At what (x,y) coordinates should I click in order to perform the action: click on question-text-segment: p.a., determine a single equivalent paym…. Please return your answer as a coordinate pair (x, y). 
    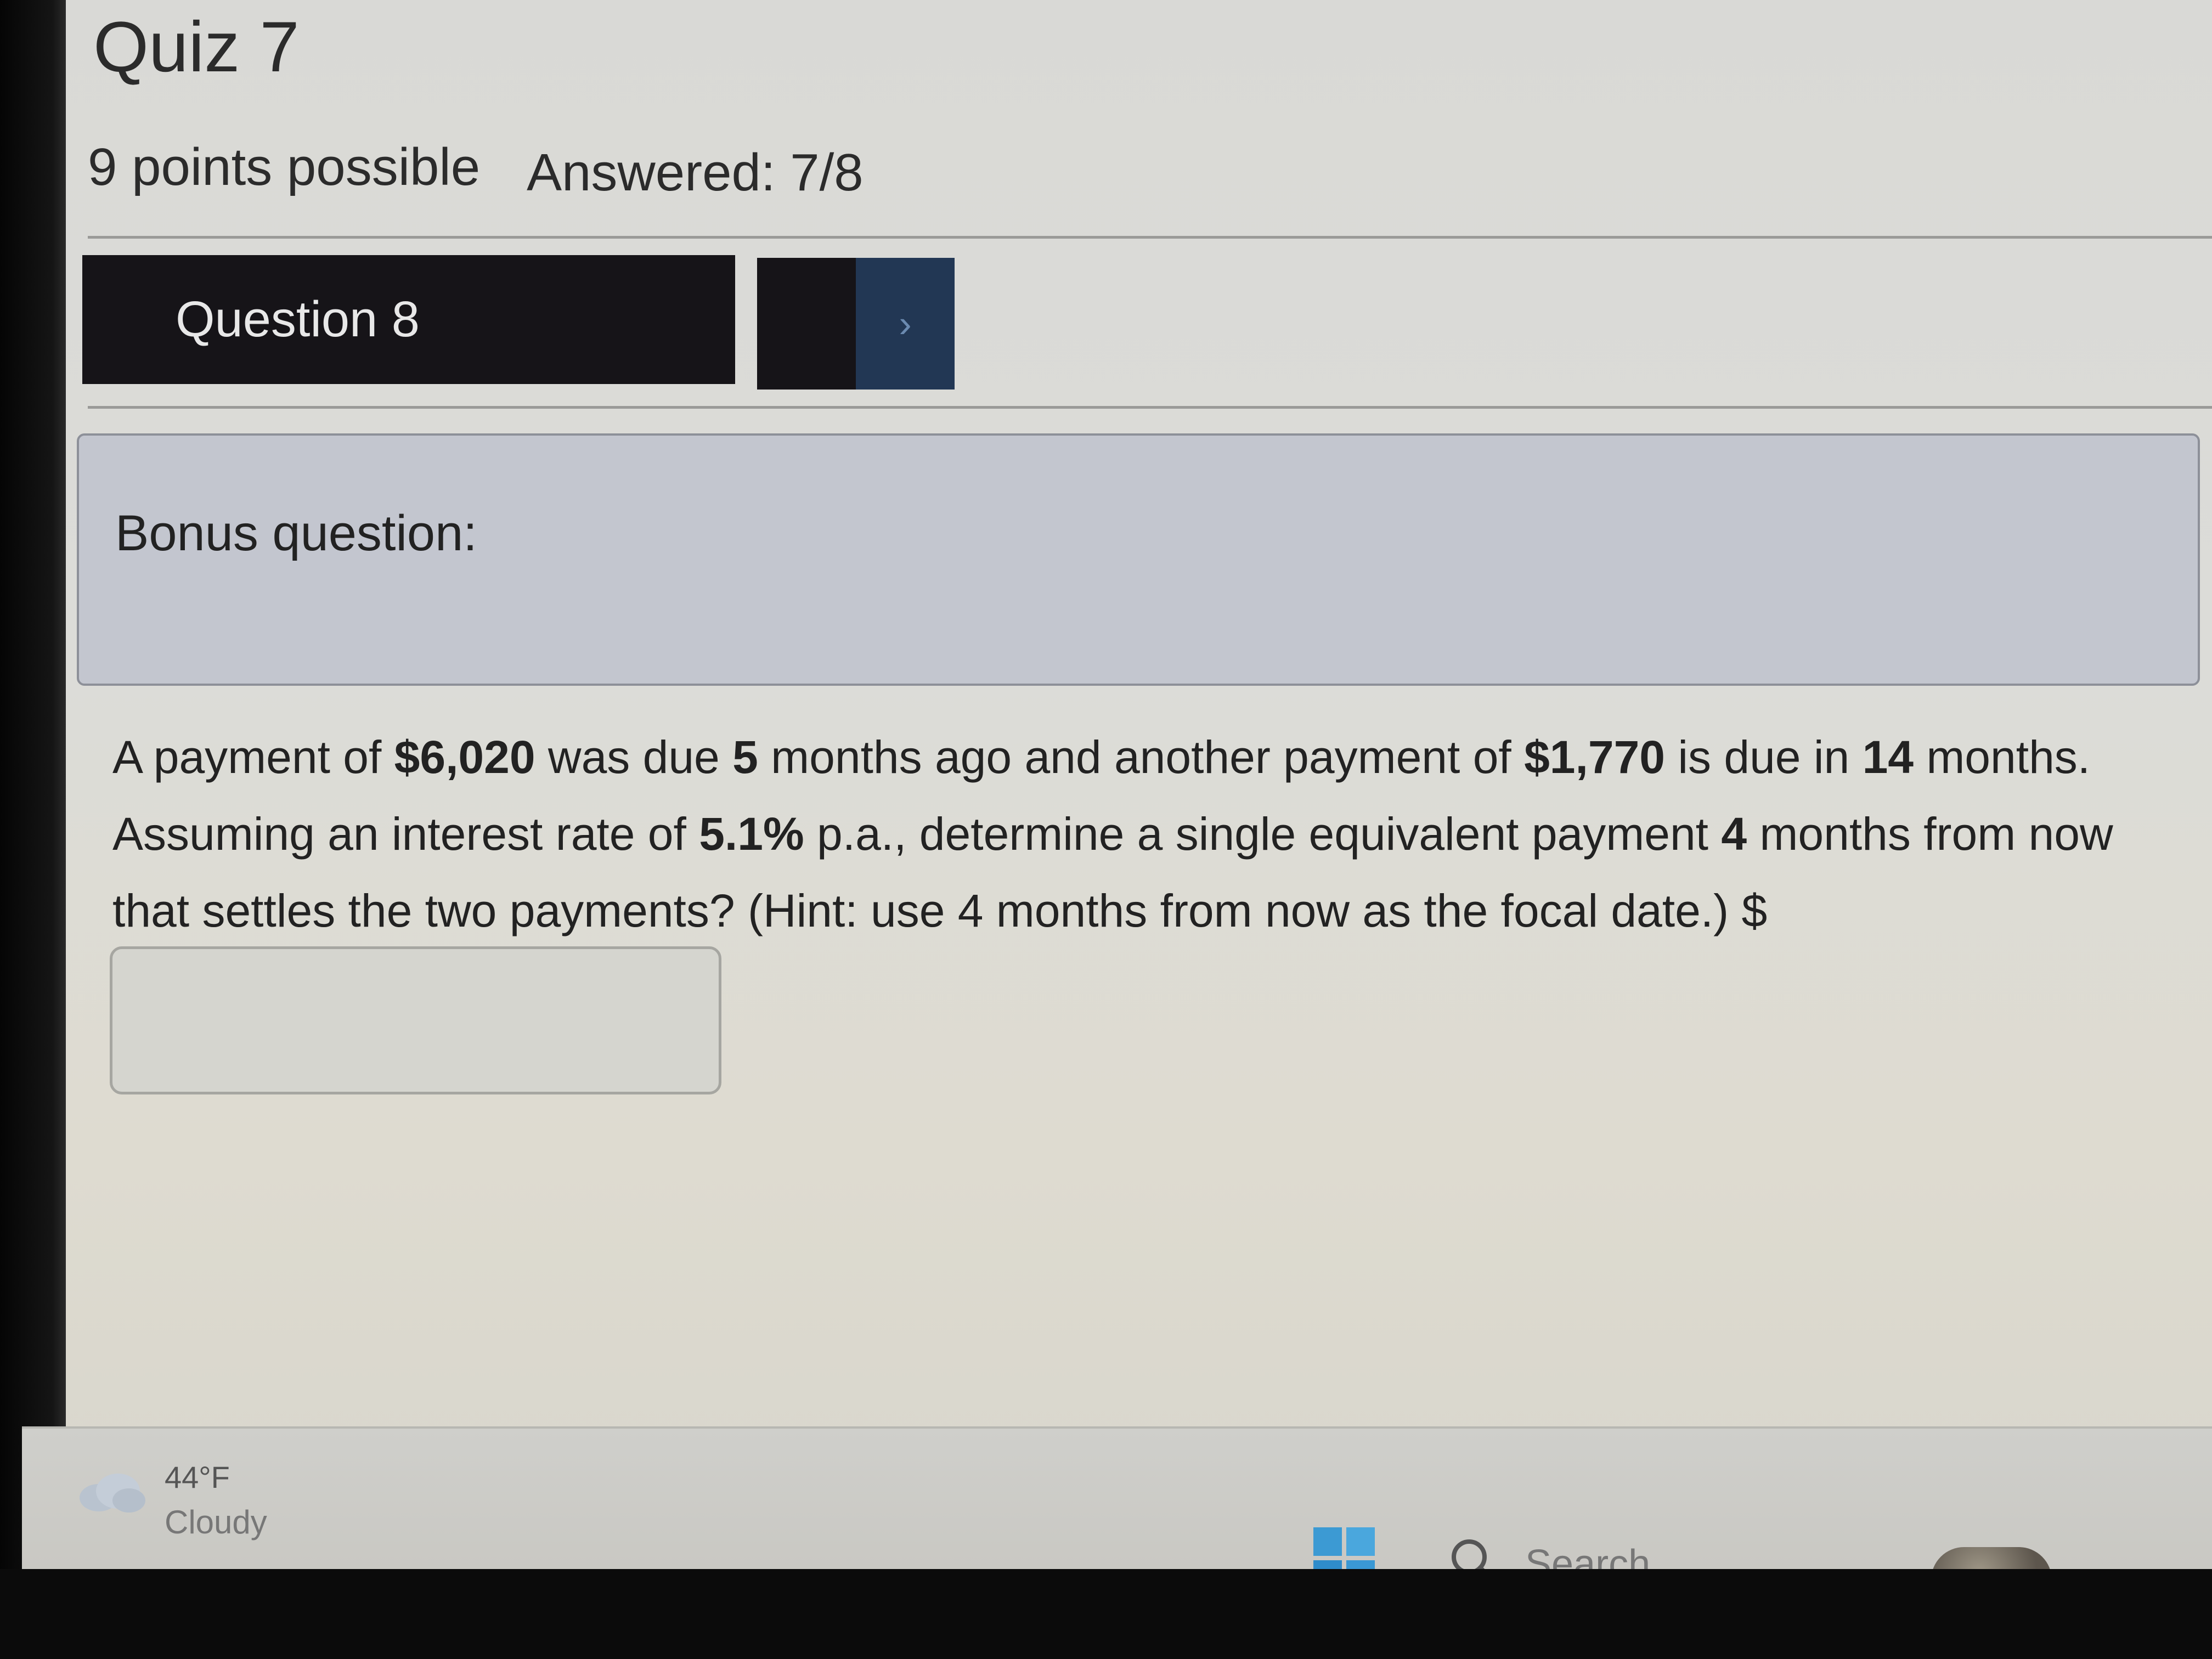
    Looking at the image, I should click on (1263, 834).